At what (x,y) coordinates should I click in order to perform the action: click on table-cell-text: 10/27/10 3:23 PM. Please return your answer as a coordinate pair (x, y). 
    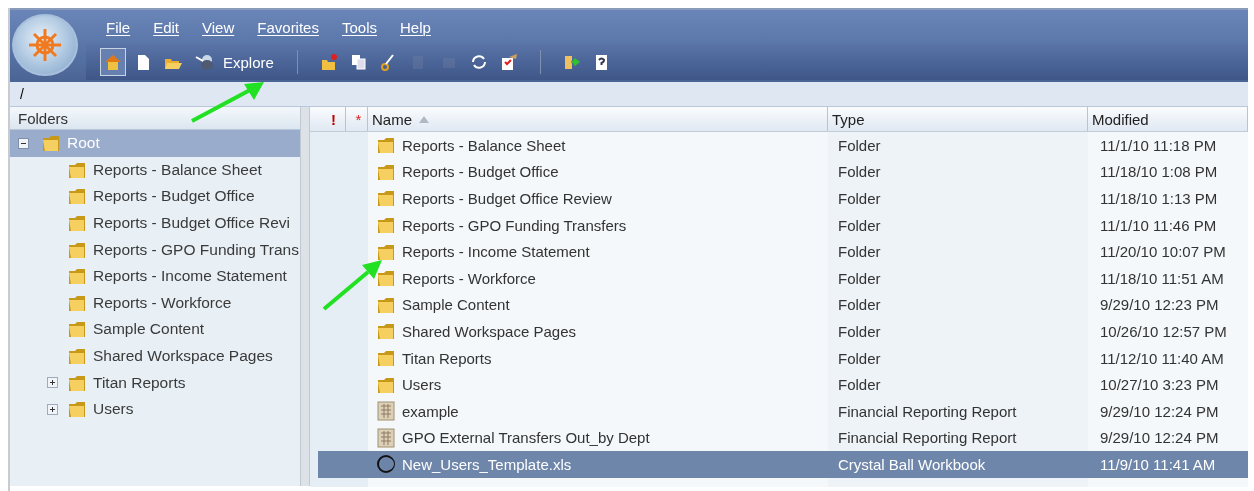
    Looking at the image, I should click on (1159, 385).